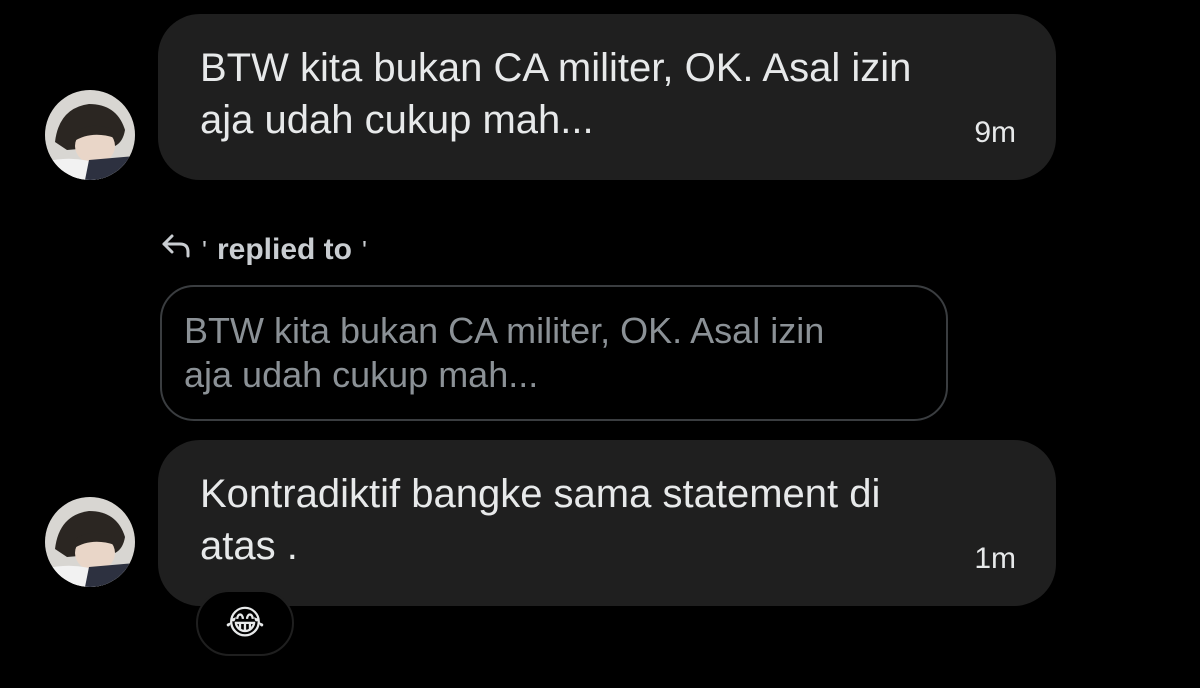 This screenshot has width=1200, height=688. What do you see at coordinates (540, 494) in the screenshot?
I see `message-text-line: Kontradiktif bangke sama statement di` at bounding box center [540, 494].